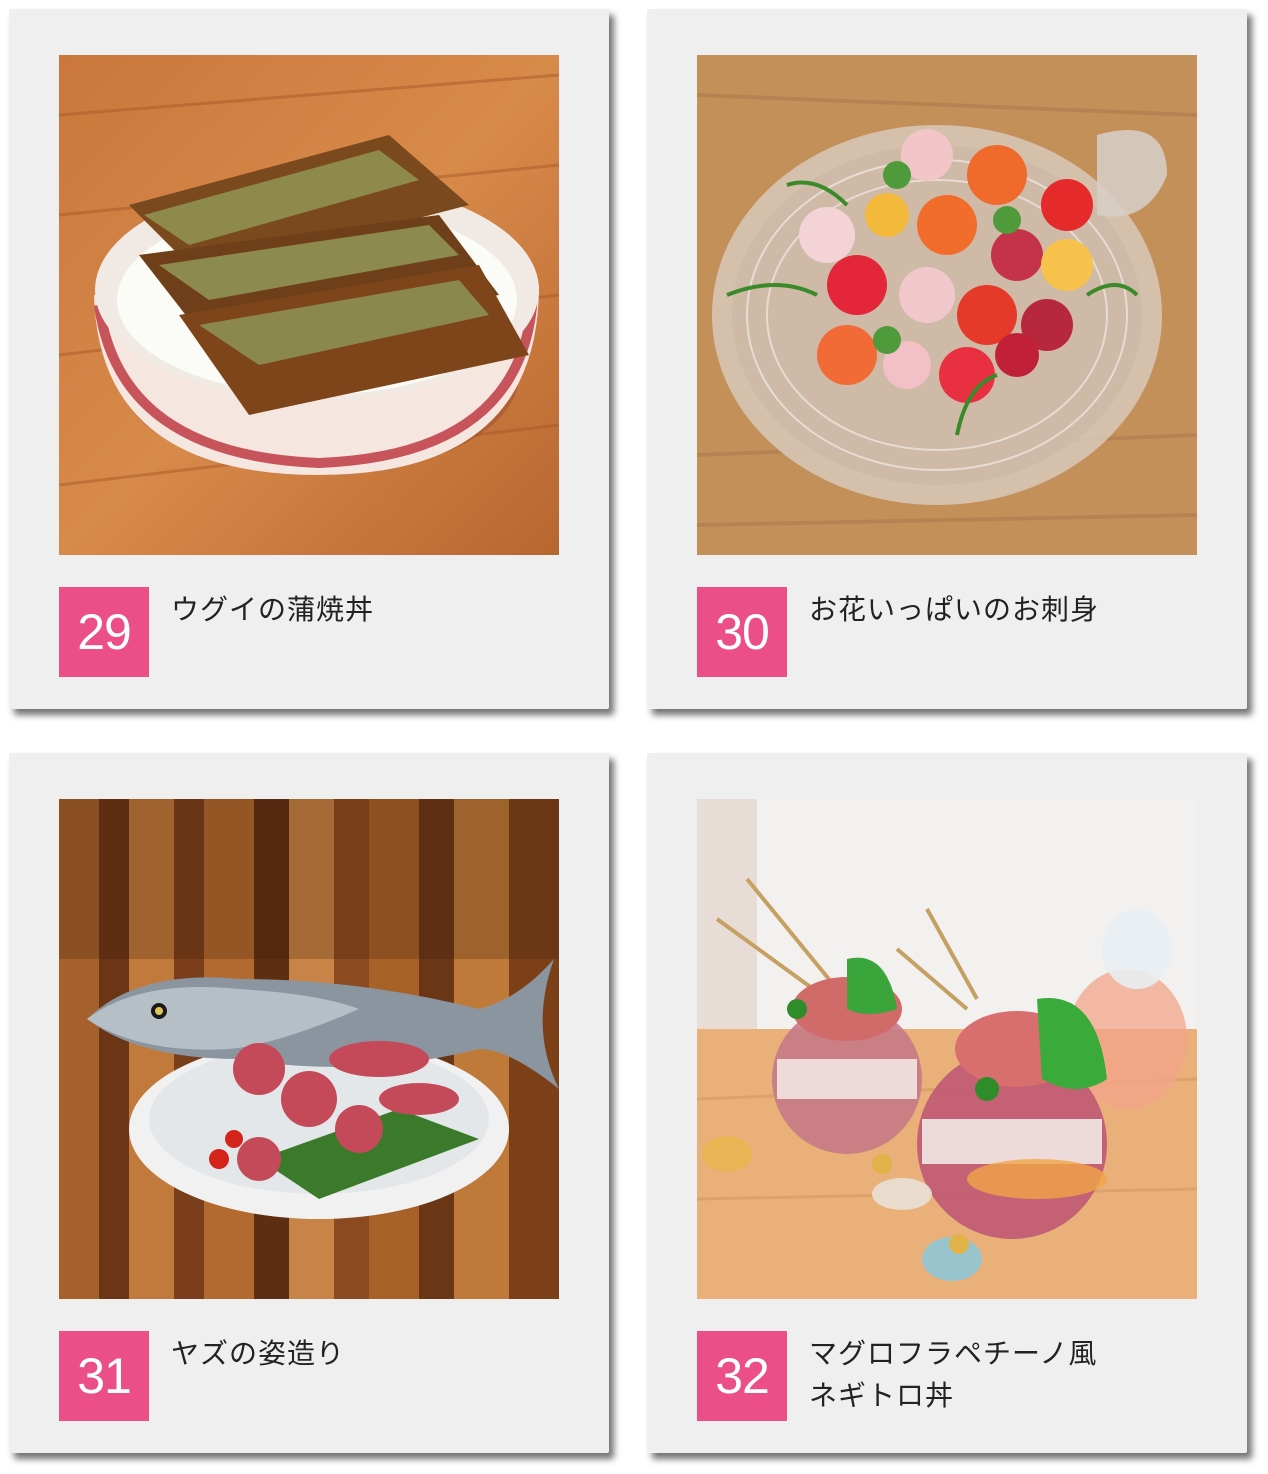 The height and width of the screenshot is (1474, 1268). I want to click on recipe-title: ウグイの蒲焼丼, so click(371, 610).